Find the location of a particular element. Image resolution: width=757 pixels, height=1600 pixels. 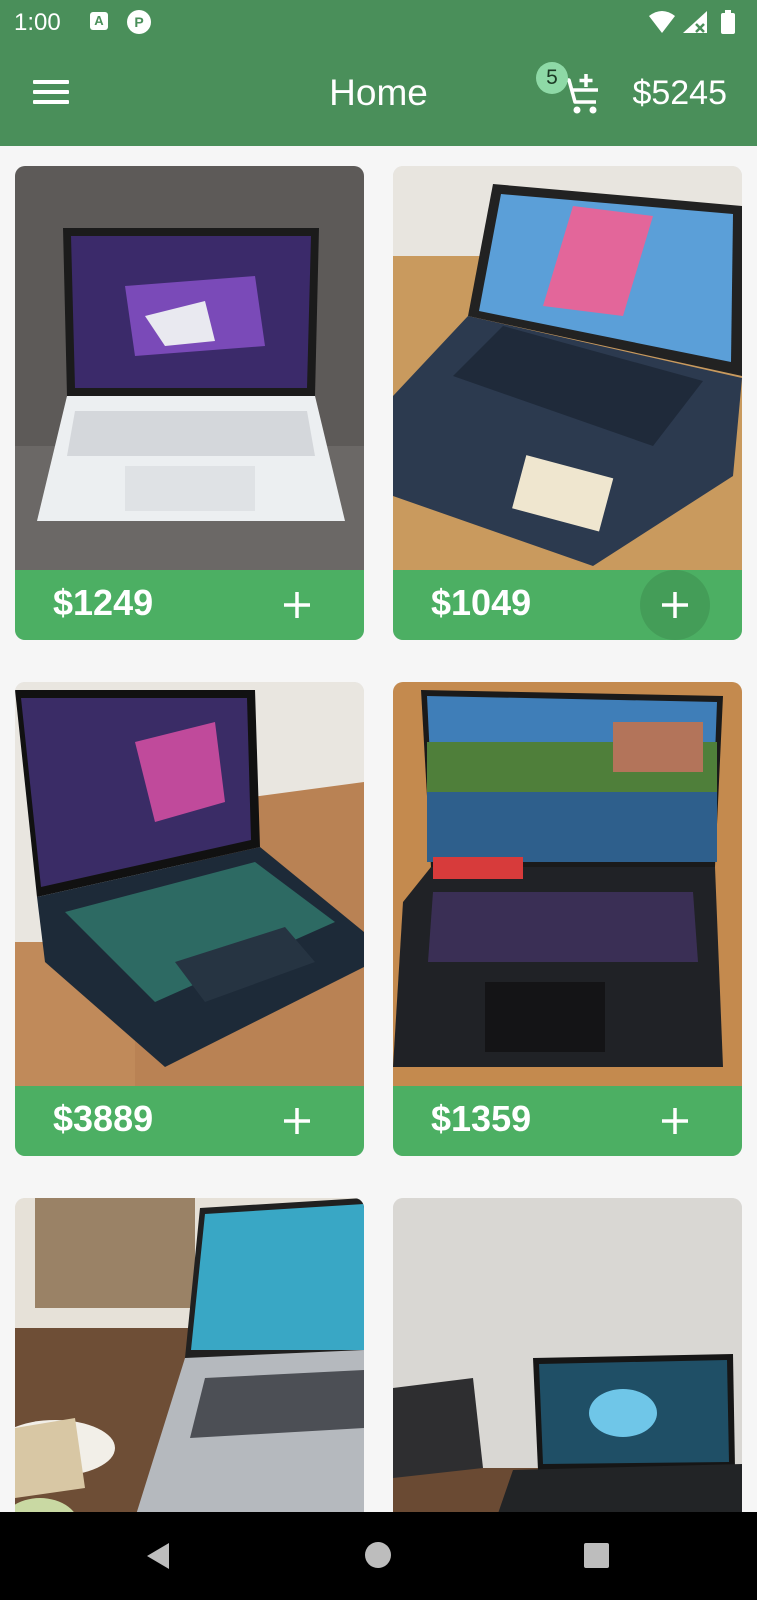

product-card: $3889 is located at coordinates (189, 919).